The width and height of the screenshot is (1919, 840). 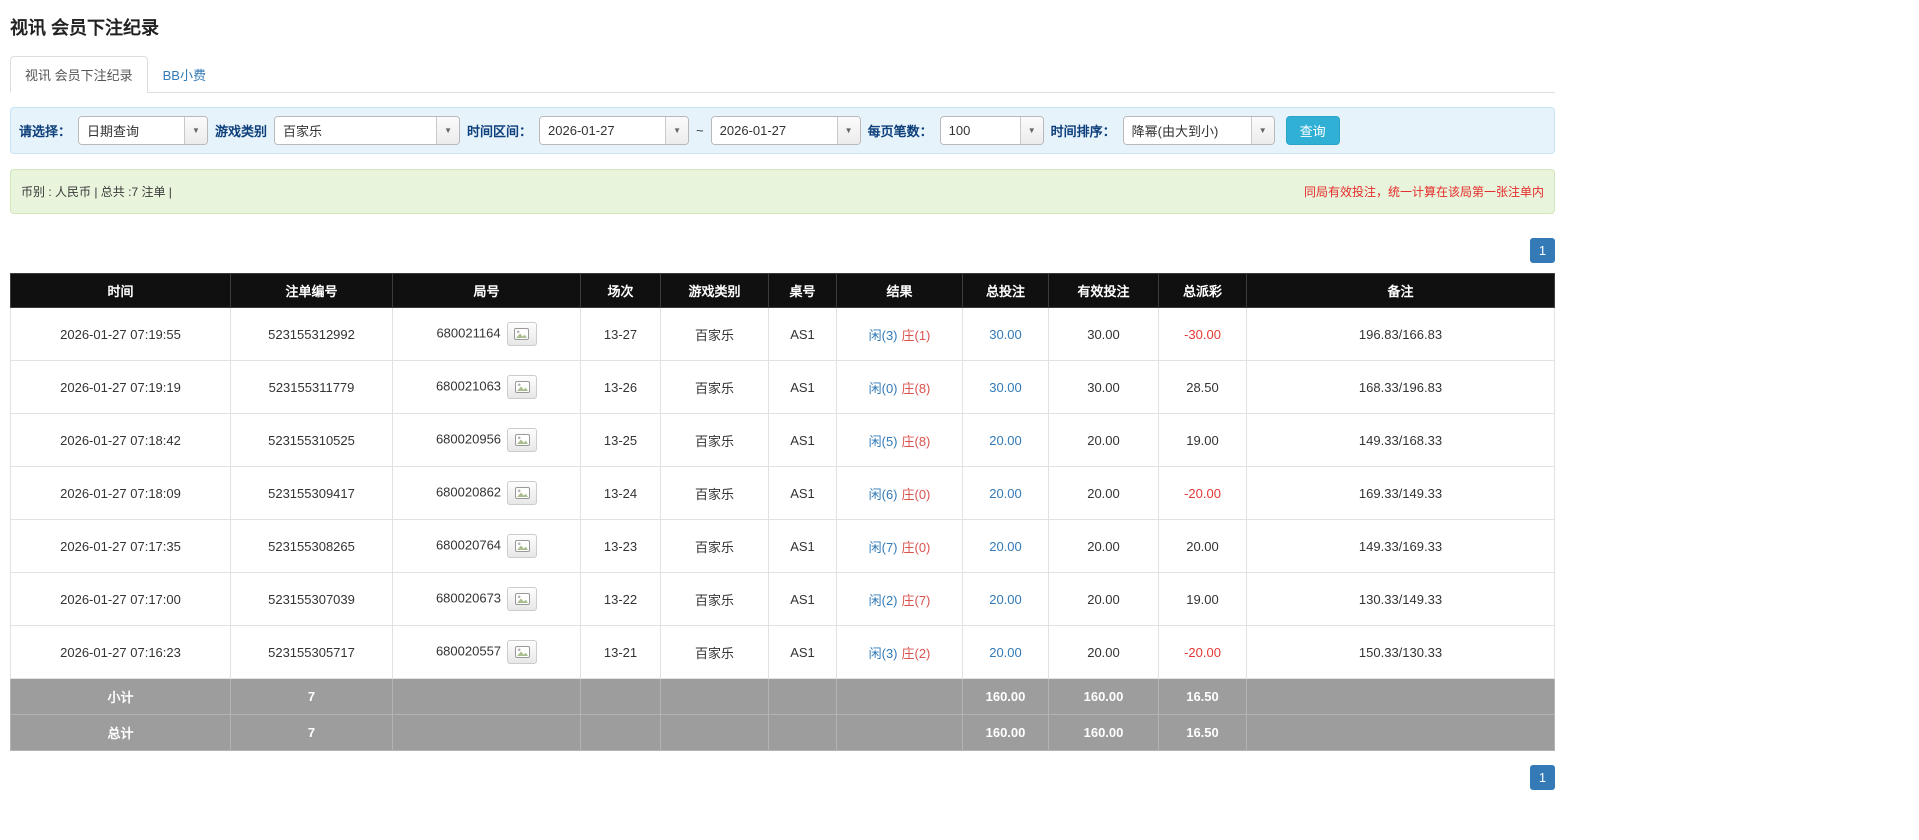 What do you see at coordinates (356, 130) in the screenshot?
I see `game-type-input` at bounding box center [356, 130].